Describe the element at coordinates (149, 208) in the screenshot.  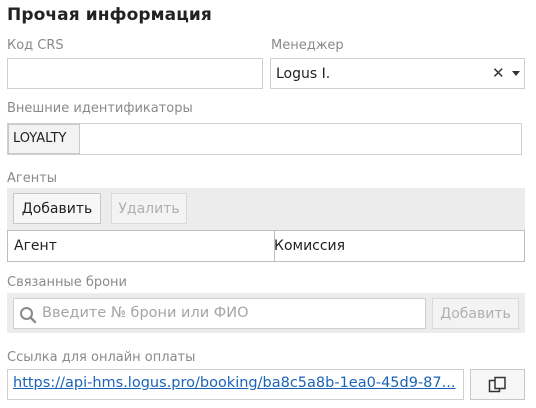
I see `delete-agent-button: Удалить` at that location.